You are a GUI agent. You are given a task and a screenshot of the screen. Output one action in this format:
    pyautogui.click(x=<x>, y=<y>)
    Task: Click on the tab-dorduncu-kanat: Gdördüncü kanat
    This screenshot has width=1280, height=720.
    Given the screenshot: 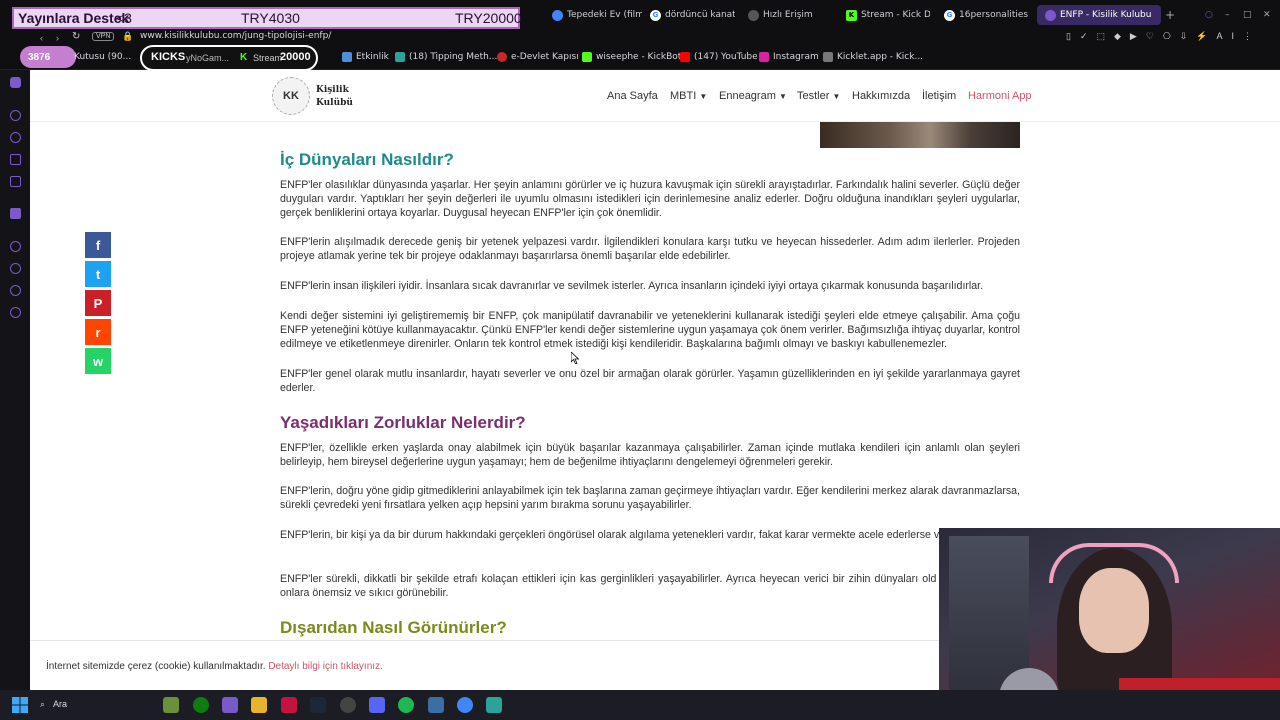 What is the action you would take?
    pyautogui.click(x=692, y=15)
    